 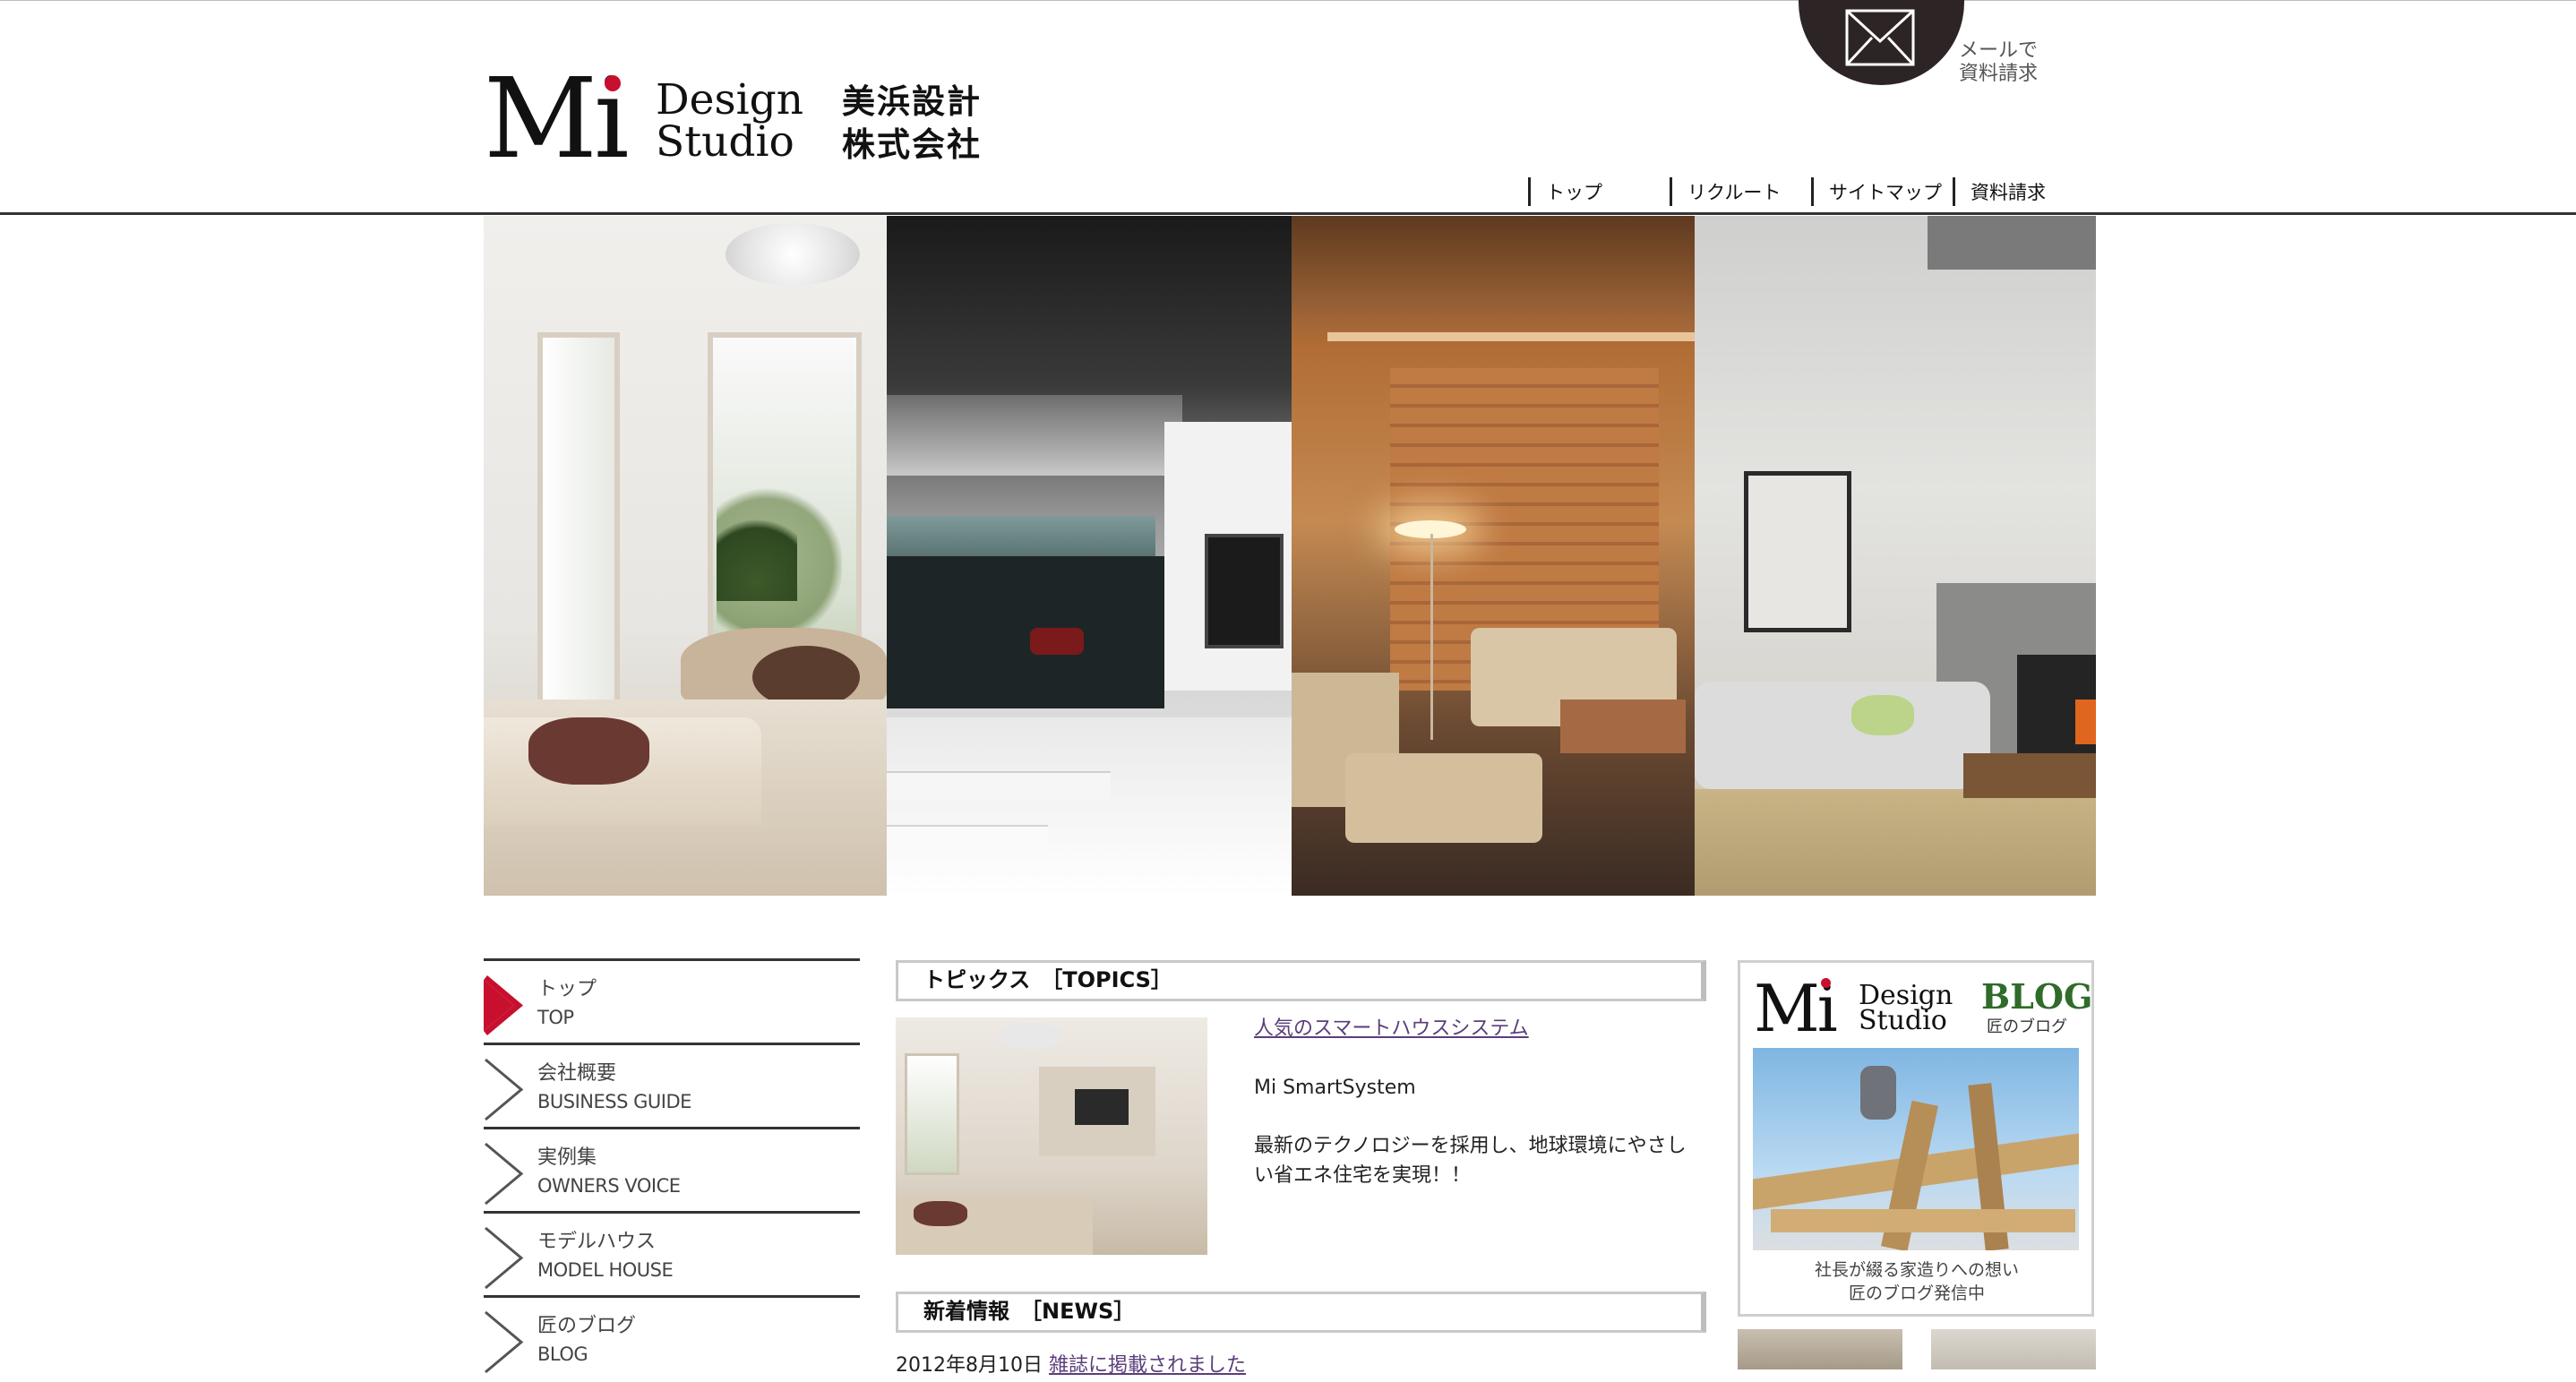 I want to click on topics-heading-bar: トピックス ［TOPICS］, so click(x=1301, y=981).